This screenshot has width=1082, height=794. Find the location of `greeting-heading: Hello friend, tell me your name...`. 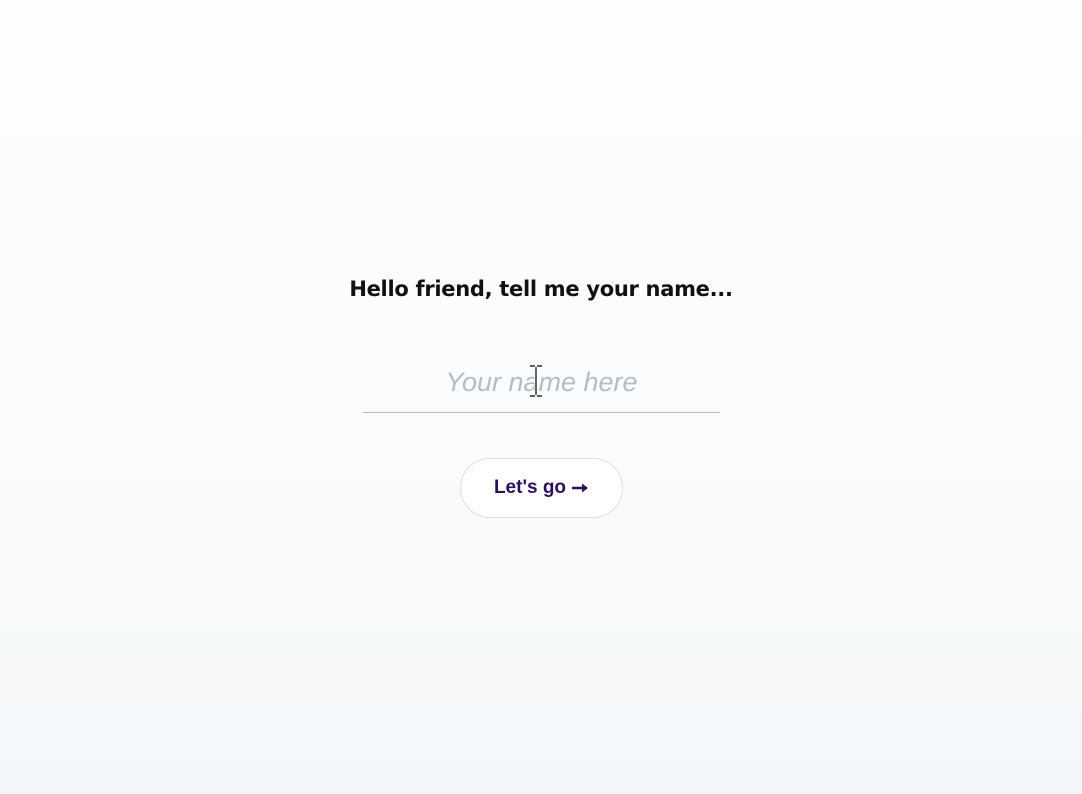

greeting-heading: Hello friend, tell me your name... is located at coordinates (541, 289).